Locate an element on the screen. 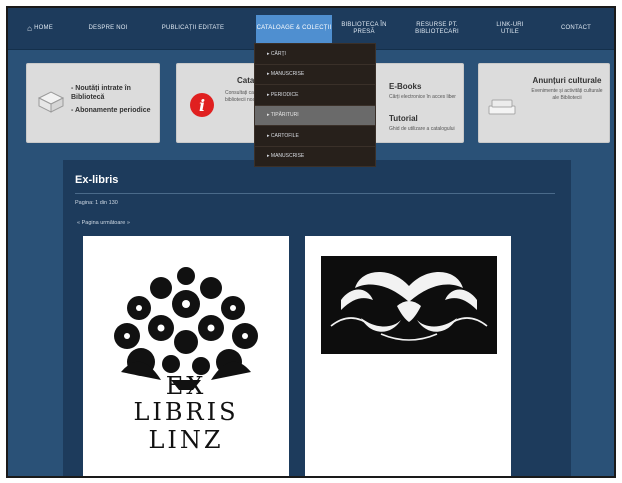 Image resolution: width=622 pixels, height=483 pixels. box-noutati-line2: - Abonamente periodice is located at coordinates (111, 110).